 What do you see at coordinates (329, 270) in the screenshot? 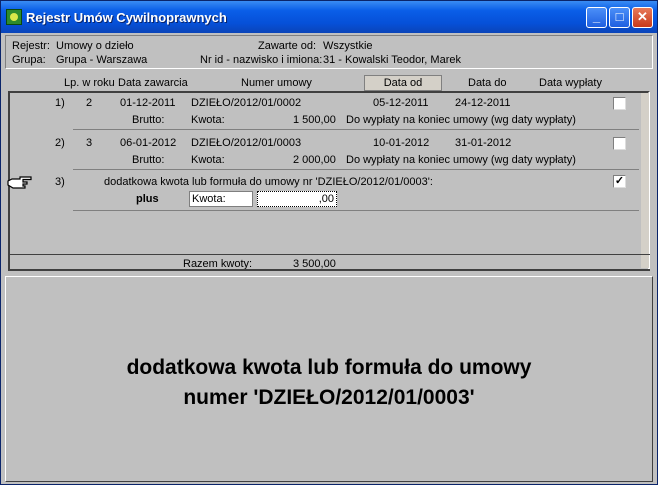
I see `total-divider` at bounding box center [329, 270].